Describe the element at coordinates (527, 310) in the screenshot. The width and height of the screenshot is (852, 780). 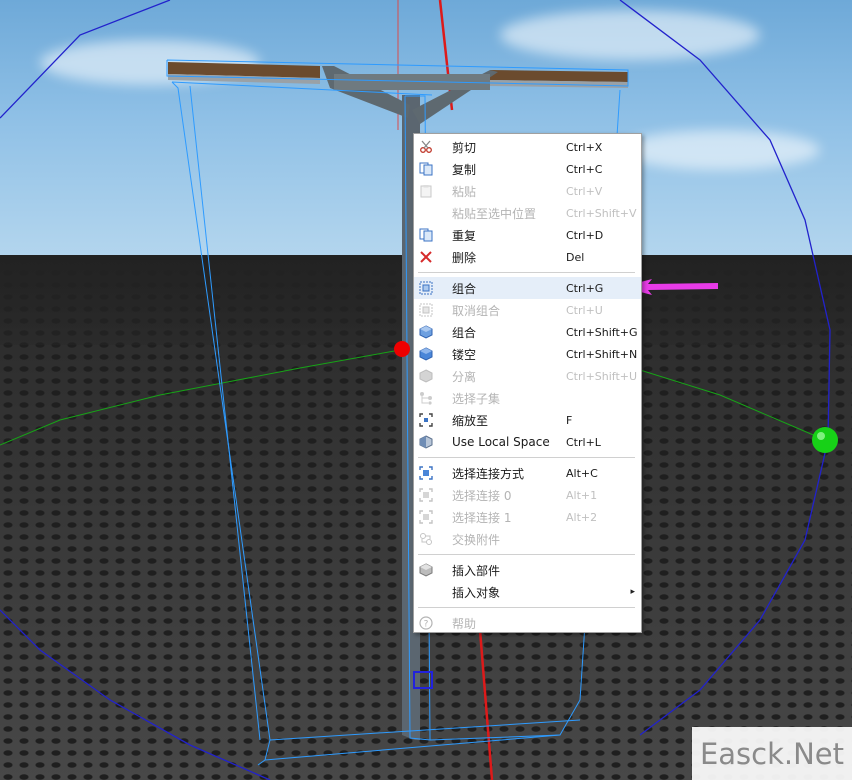
I see `menu-item-ungroup: 取消组合 Ctrl+U` at that location.